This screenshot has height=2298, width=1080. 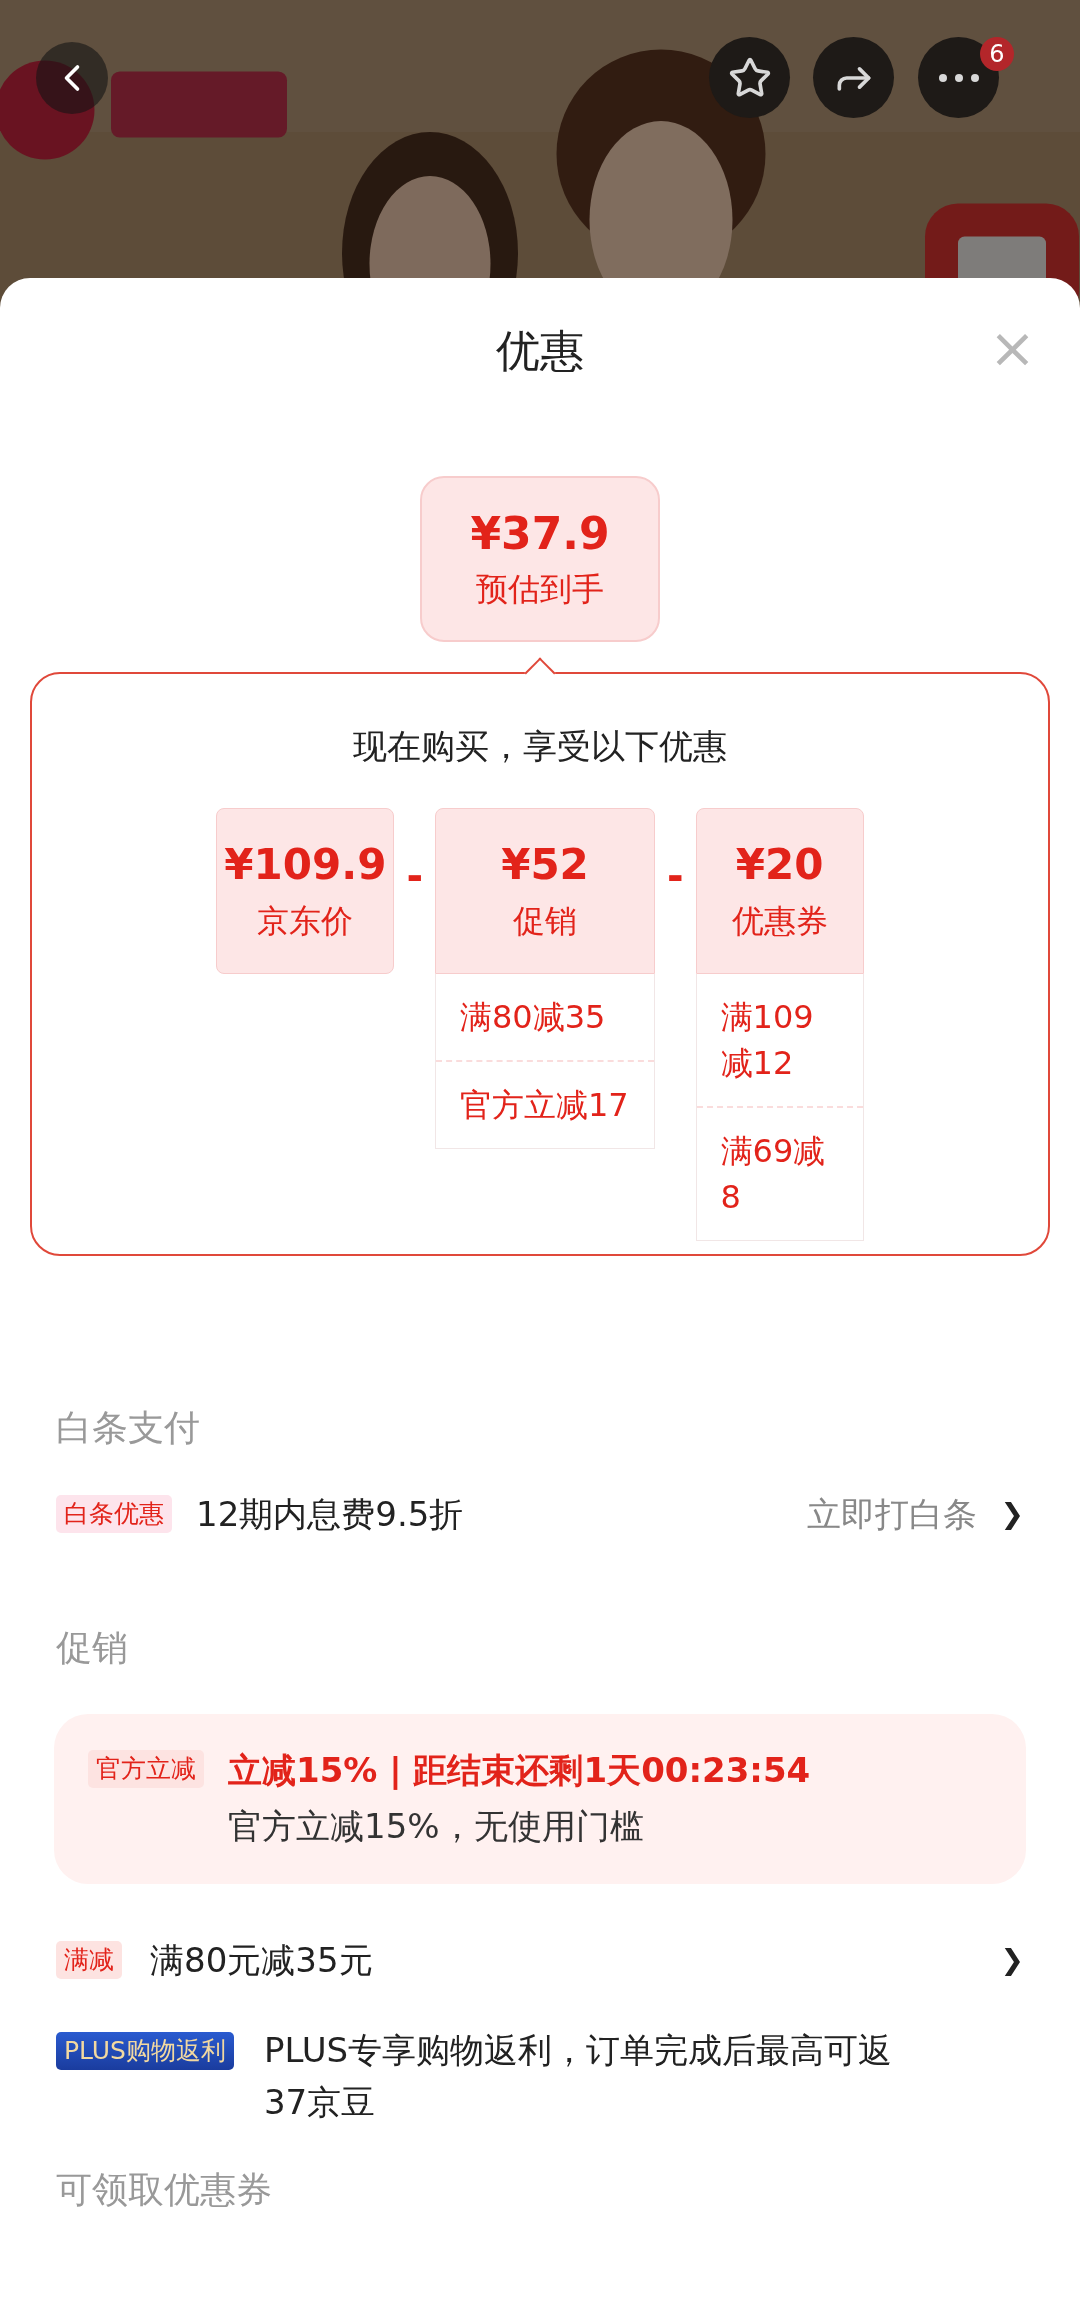 What do you see at coordinates (146, 1769) in the screenshot?
I see `promo-tag: 官方立减` at bounding box center [146, 1769].